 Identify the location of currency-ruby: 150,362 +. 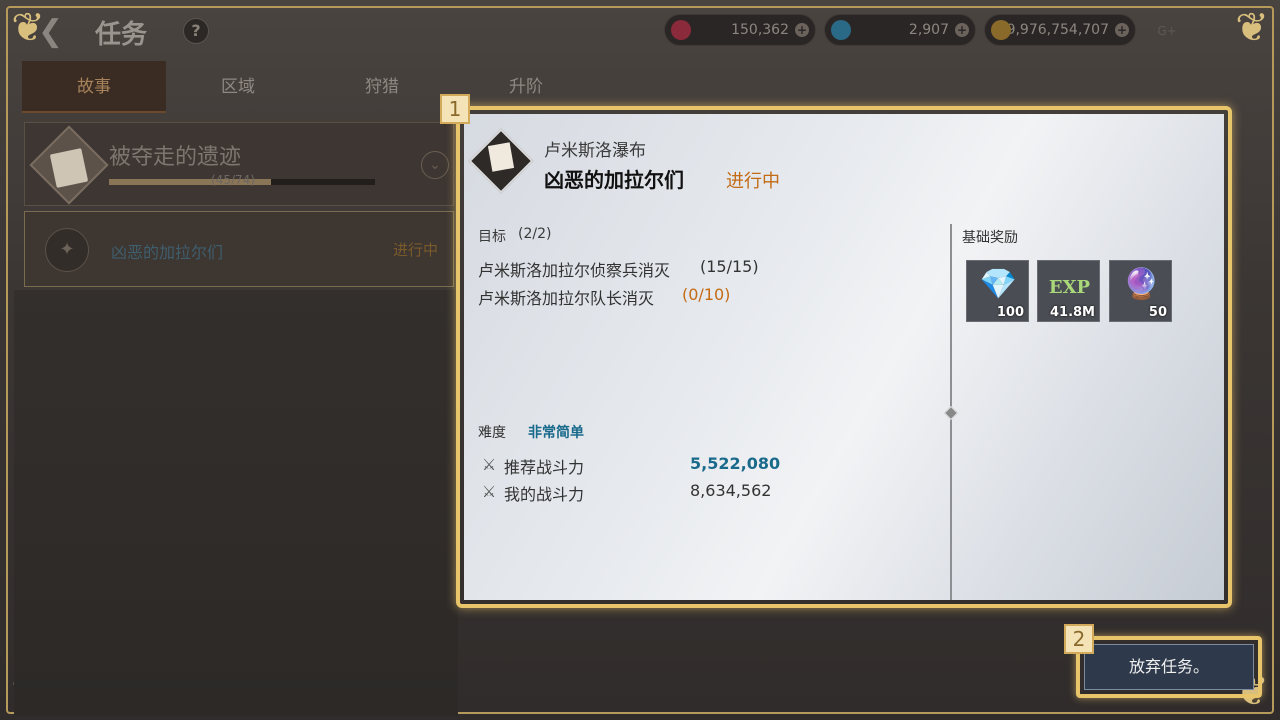
(740, 30).